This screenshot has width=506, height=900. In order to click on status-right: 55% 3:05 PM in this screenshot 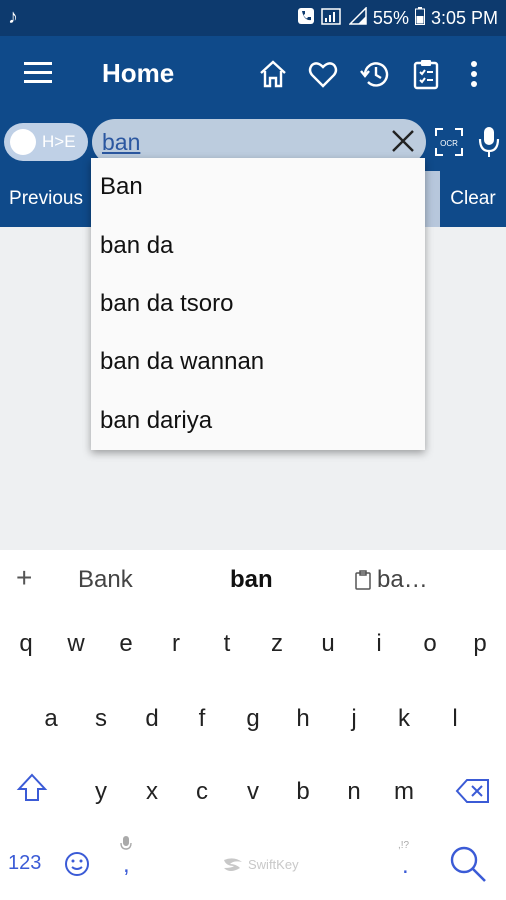, I will do `click(397, 18)`.